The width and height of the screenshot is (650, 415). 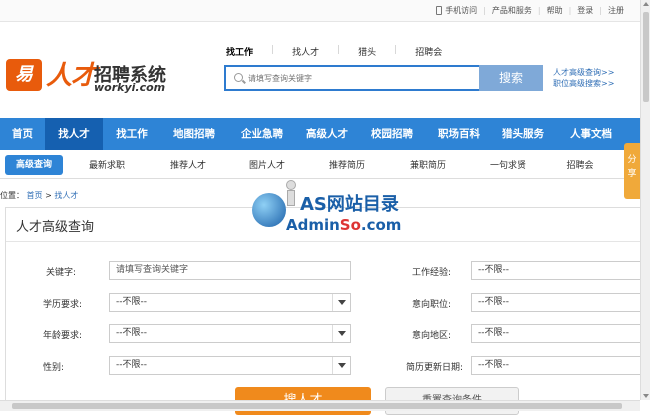 What do you see at coordinates (511, 78) in the screenshot?
I see `search-button: 搜索` at bounding box center [511, 78].